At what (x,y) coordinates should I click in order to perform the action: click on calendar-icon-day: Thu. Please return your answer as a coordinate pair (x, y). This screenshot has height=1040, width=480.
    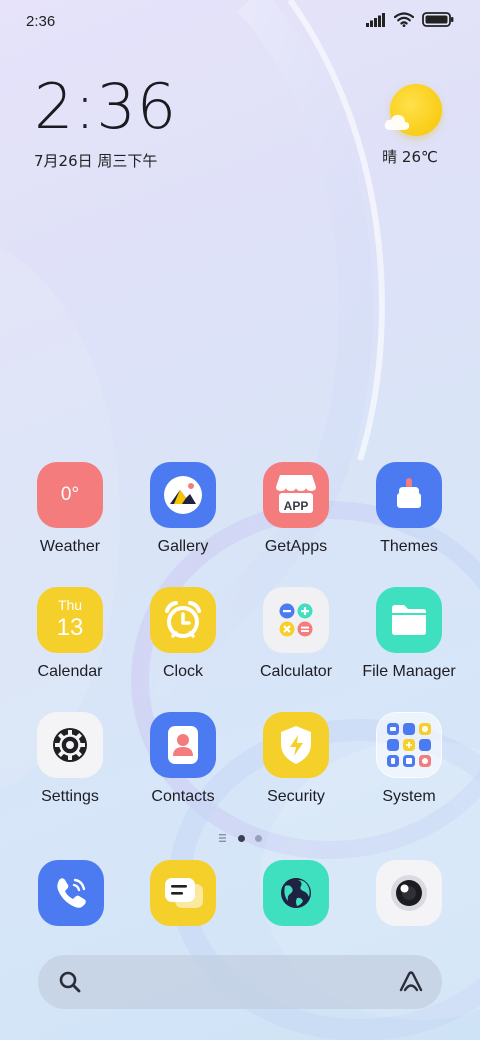
    Looking at the image, I should click on (70, 605).